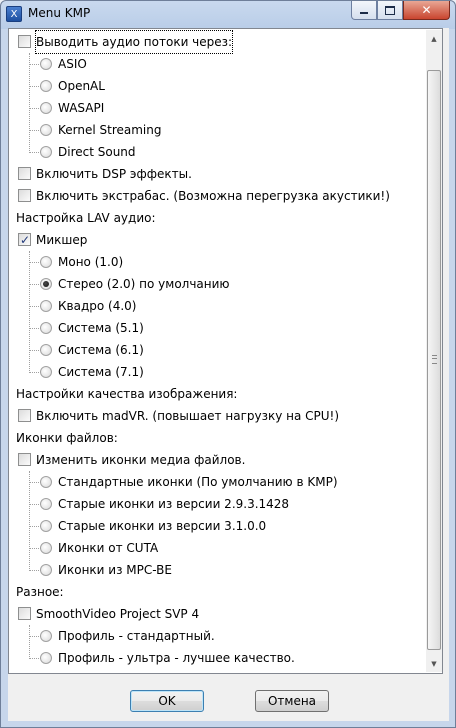 Image resolution: width=456 pixels, height=728 pixels. I want to click on arrow-up-icon: ▲, so click(434, 38).